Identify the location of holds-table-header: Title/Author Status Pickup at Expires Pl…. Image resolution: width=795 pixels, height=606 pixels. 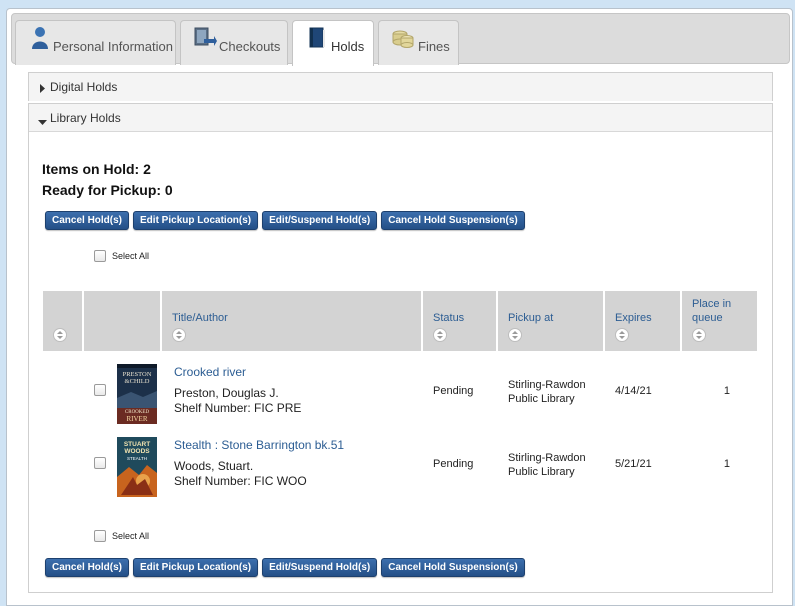
(401, 321).